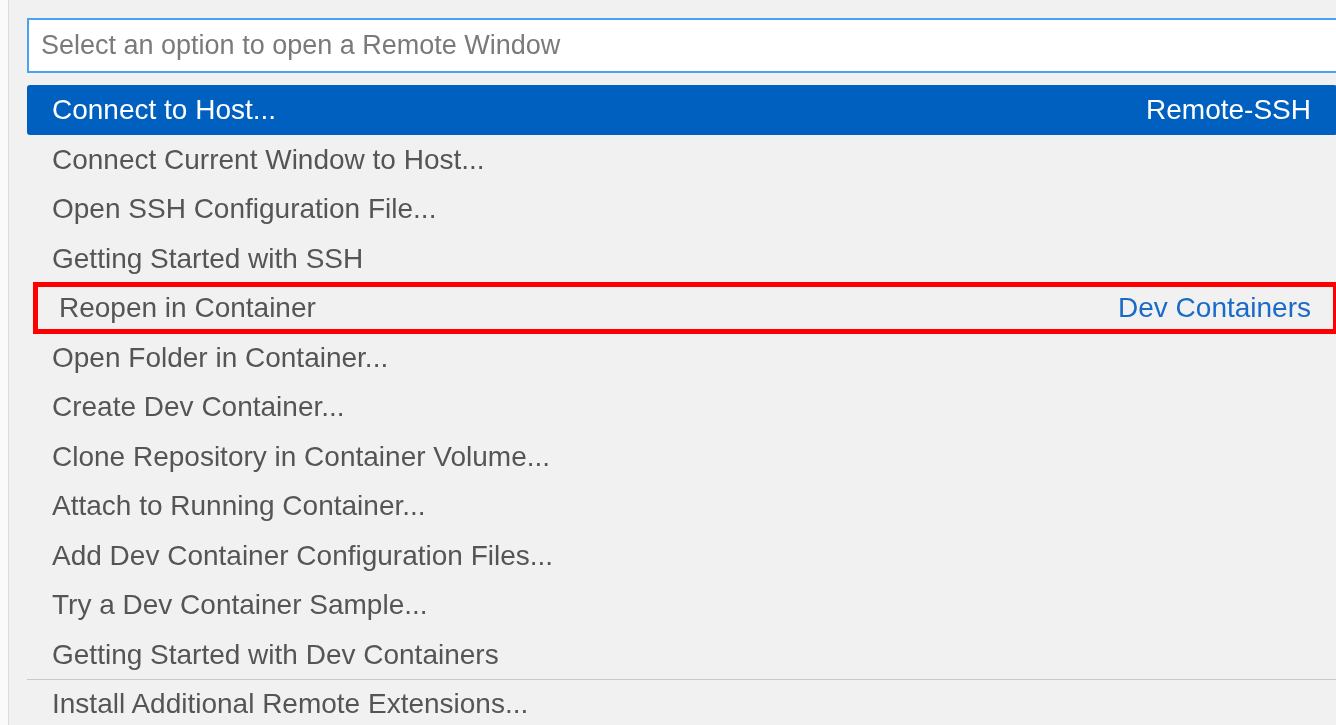 Image resolution: width=1336 pixels, height=725 pixels. What do you see at coordinates (685, 308) in the screenshot?
I see `list-item: Reopen in Container Dev Containers` at bounding box center [685, 308].